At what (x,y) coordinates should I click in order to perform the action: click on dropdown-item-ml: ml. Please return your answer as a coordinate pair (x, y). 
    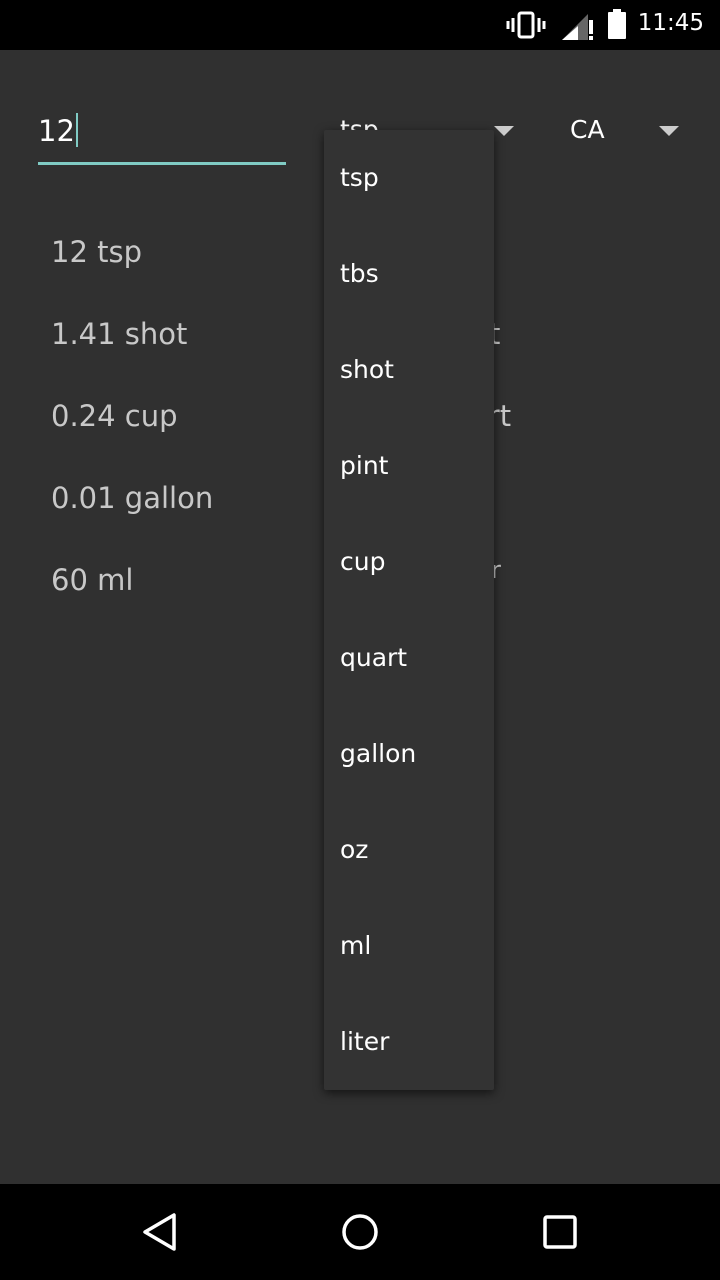
    Looking at the image, I should click on (409, 946).